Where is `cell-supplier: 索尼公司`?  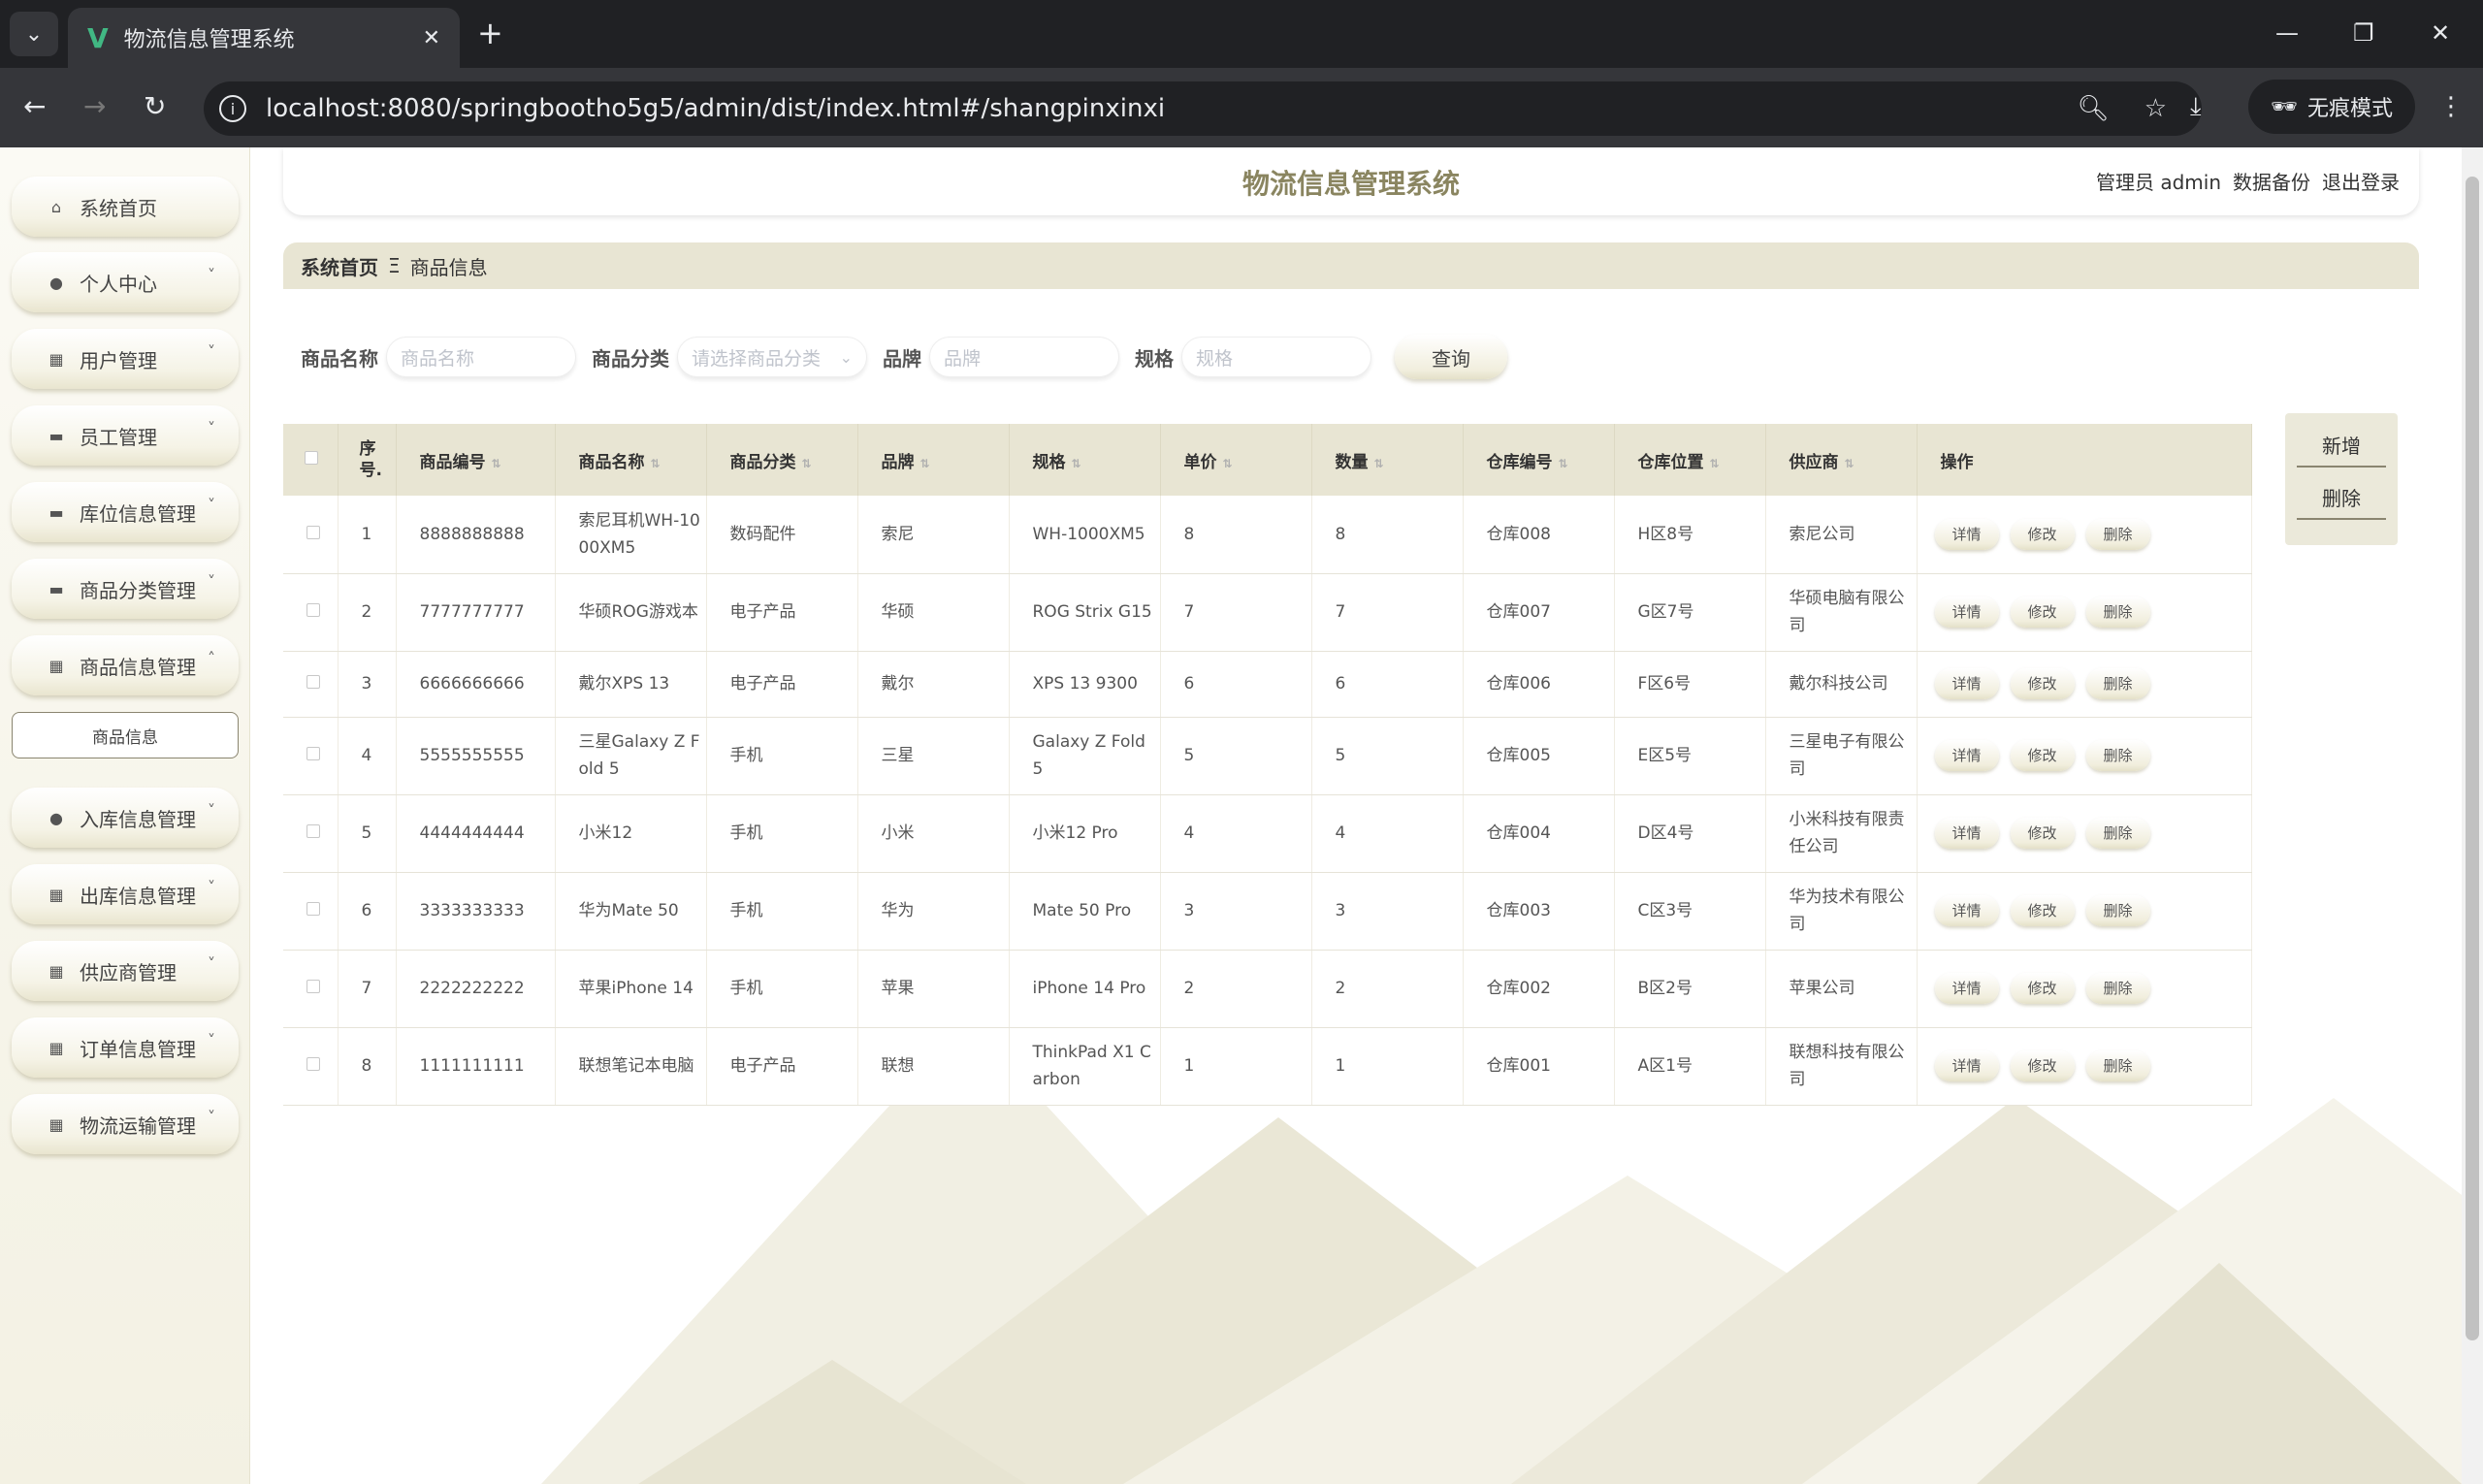 cell-supplier: 索尼公司 is located at coordinates (1842, 535).